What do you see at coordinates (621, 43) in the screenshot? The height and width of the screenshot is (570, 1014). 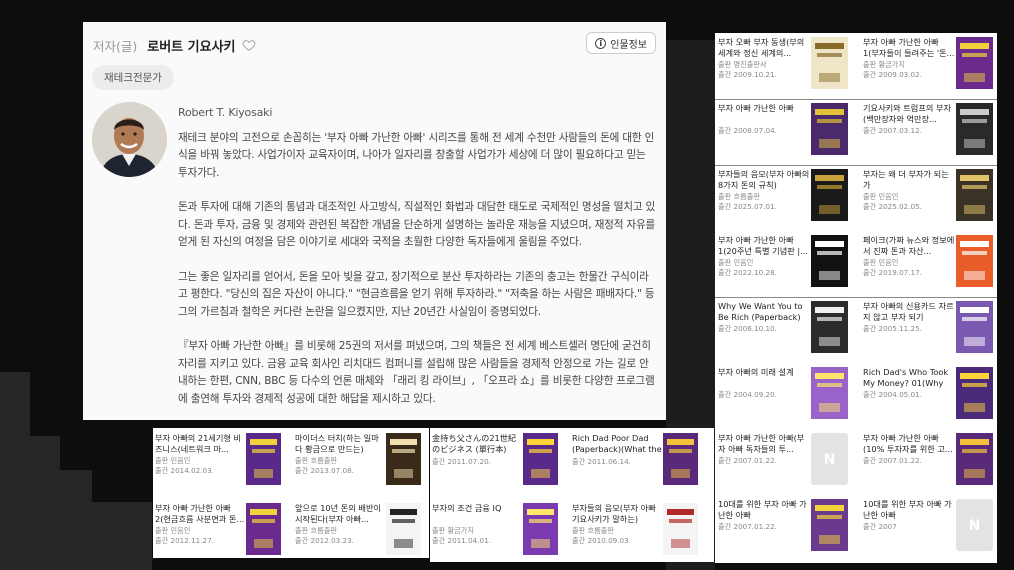 I see `person-info-button: i 인물정보` at bounding box center [621, 43].